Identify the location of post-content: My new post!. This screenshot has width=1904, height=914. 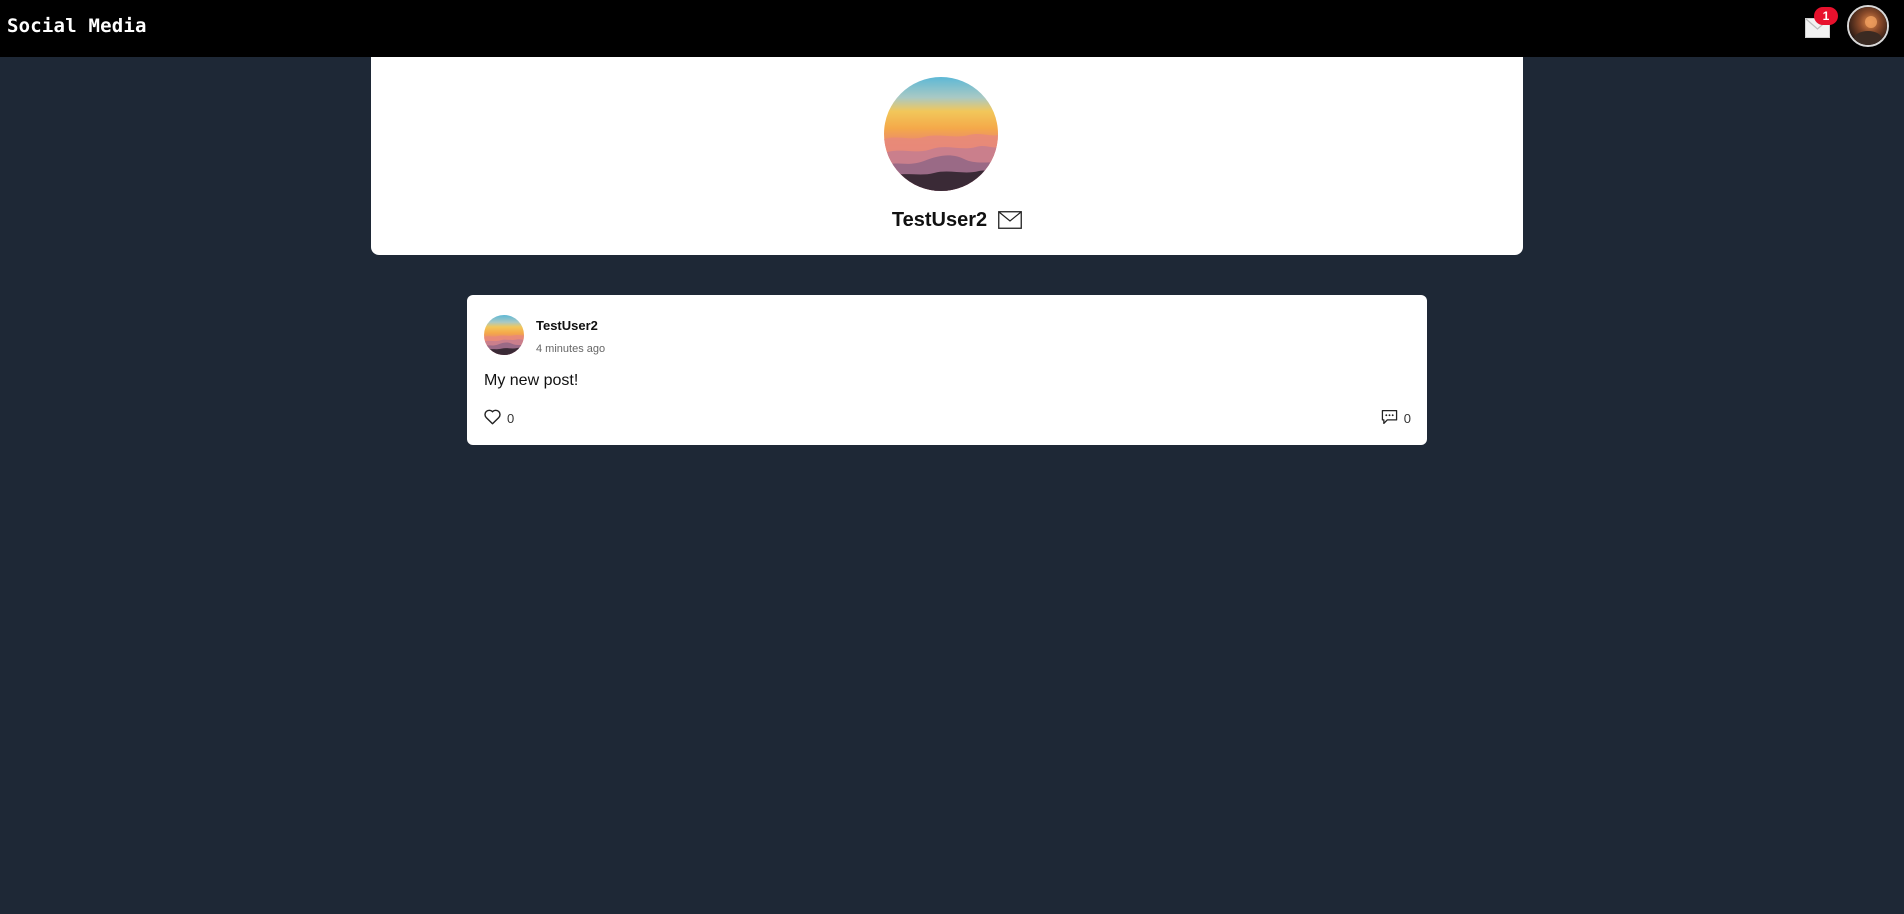
(531, 380).